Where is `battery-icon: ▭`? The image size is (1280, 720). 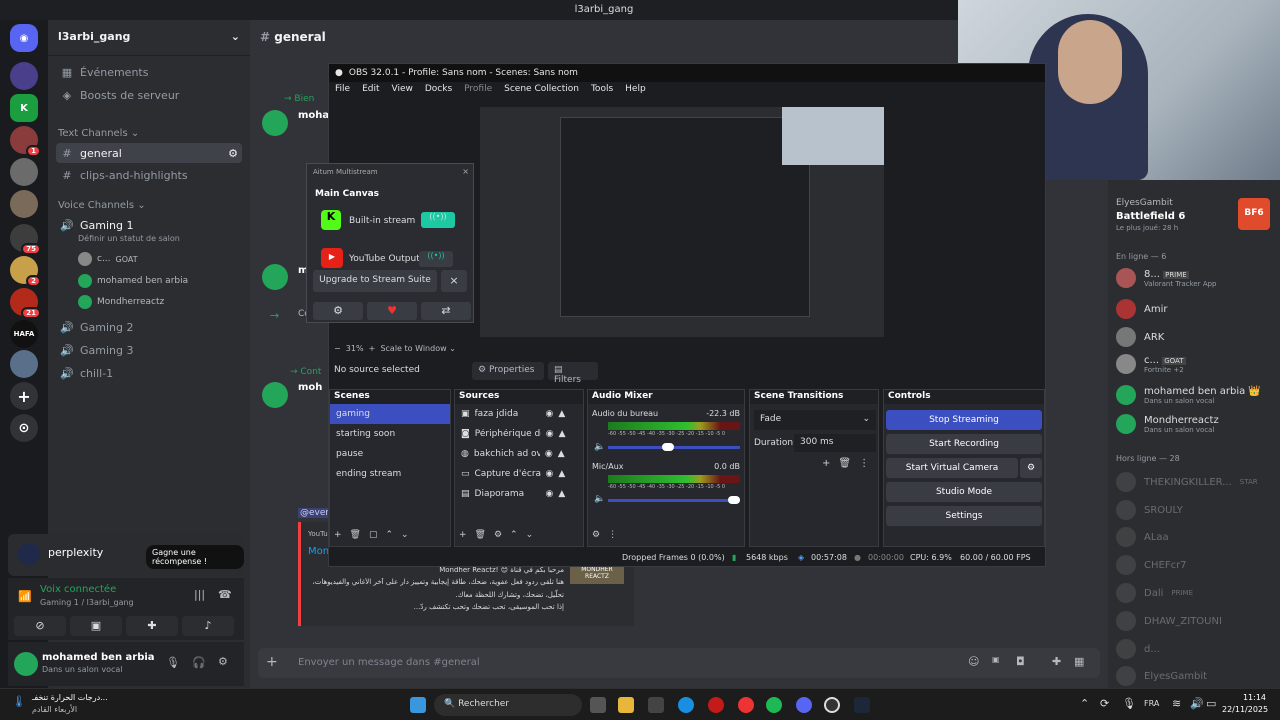
battery-icon: ▭ is located at coordinates (1211, 703).